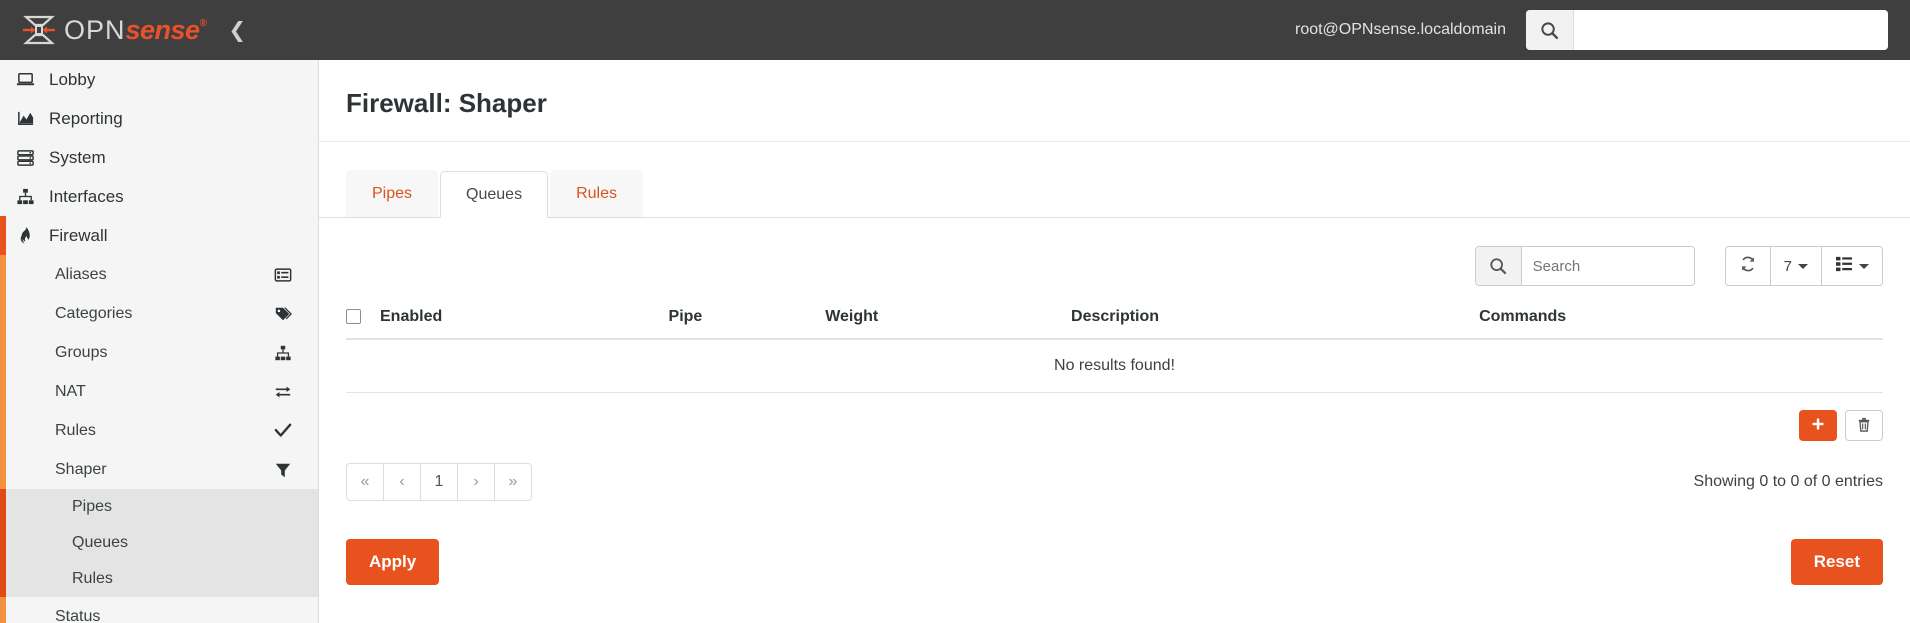  What do you see at coordinates (78, 615) in the screenshot?
I see `sidebar-subitem-label: Status` at bounding box center [78, 615].